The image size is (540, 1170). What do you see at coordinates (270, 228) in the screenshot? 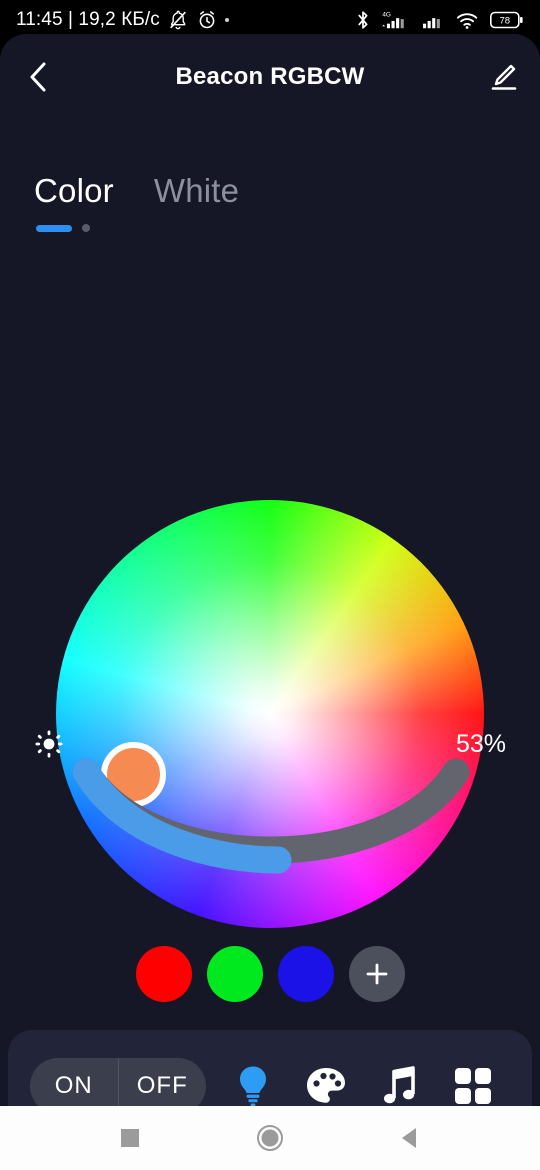
I see `page-indicator` at bounding box center [270, 228].